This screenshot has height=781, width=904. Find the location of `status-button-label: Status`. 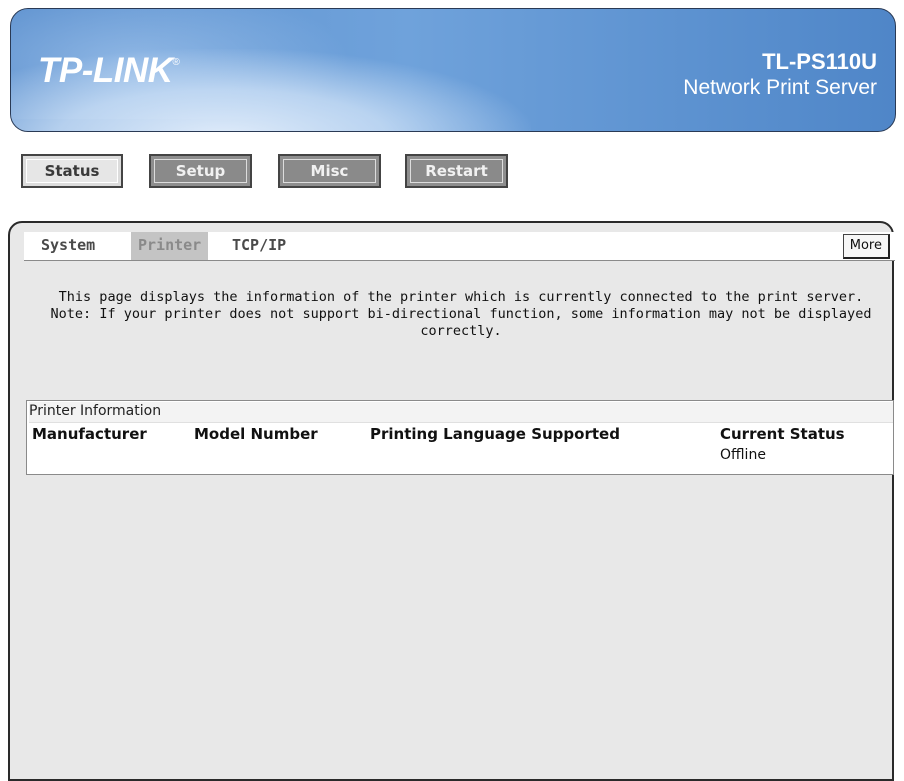

status-button-label: Status is located at coordinates (72, 171).